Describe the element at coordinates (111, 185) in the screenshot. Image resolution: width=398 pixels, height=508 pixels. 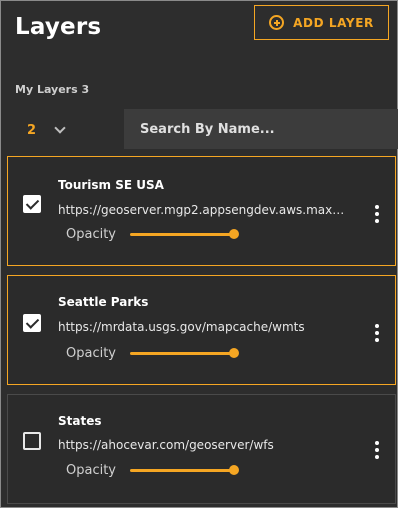
I see `layer-name: Tourism SE USA` at that location.